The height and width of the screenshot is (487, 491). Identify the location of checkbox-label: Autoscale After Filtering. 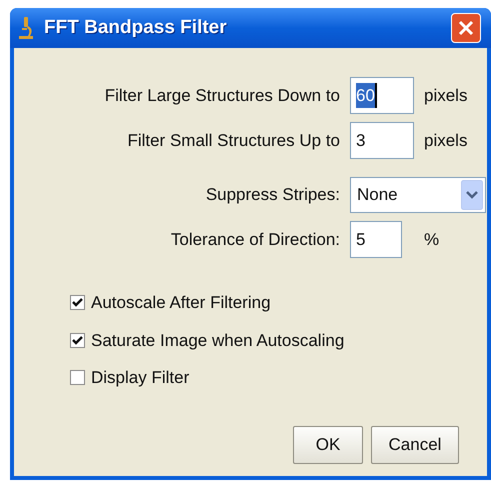
(181, 303).